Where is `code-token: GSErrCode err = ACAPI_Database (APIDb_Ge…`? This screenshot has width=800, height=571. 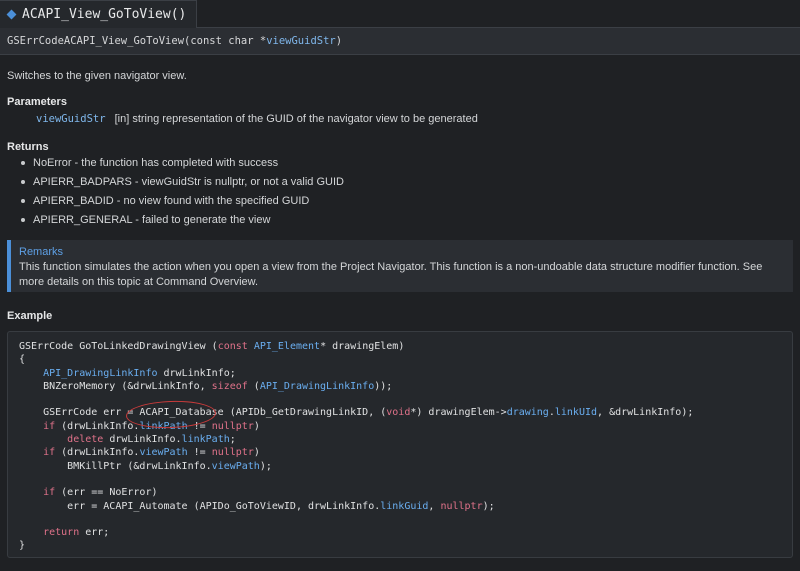 code-token: GSErrCode err = ACAPI_Database (APIDb_Ge… is located at coordinates (203, 413).